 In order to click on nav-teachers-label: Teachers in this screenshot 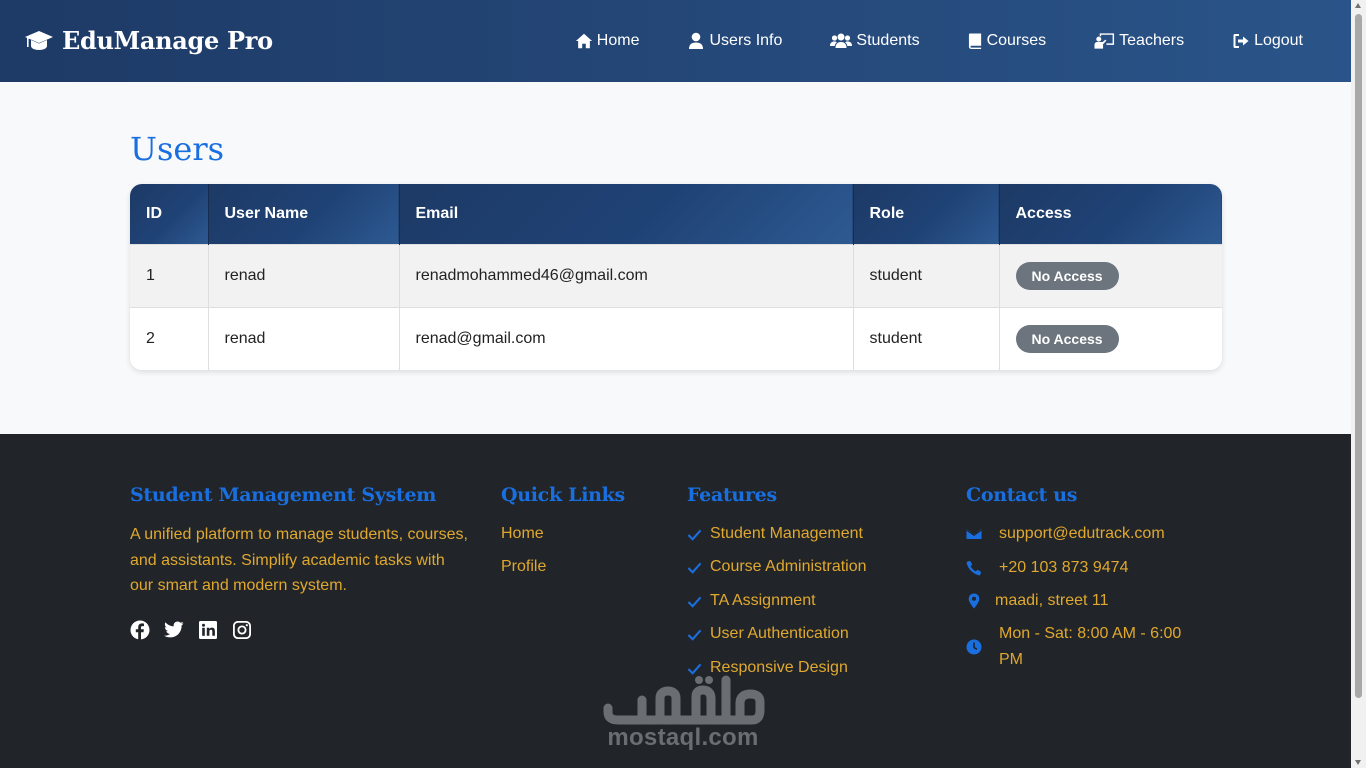, I will do `click(1152, 40)`.